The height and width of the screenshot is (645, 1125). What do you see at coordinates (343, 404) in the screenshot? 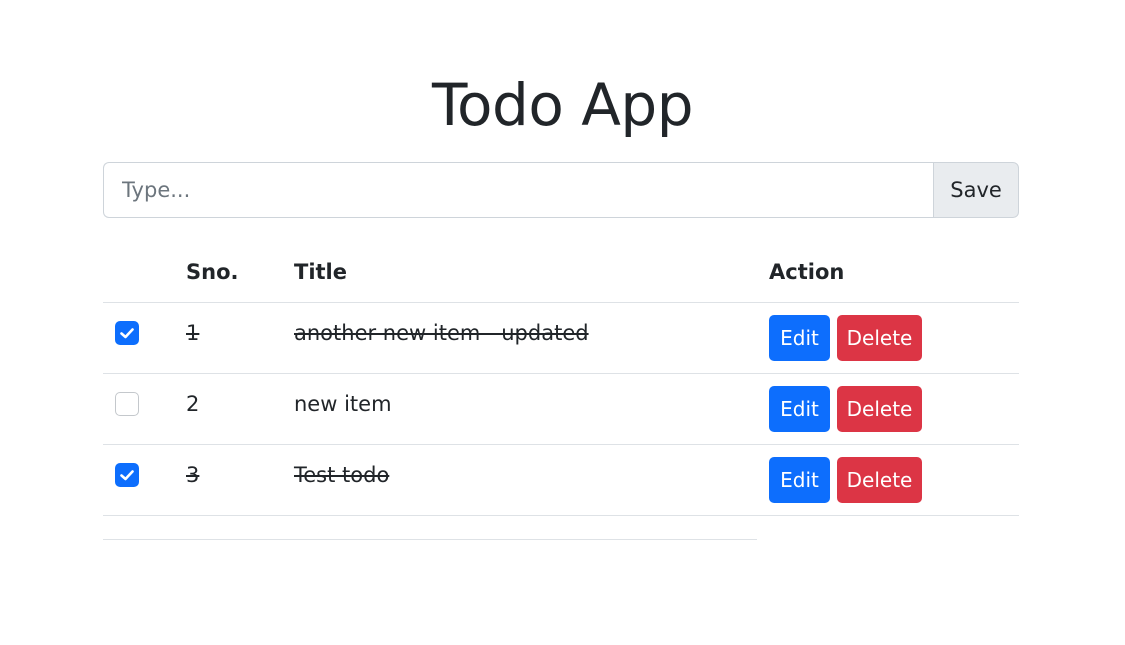
I see `row-title: new item` at bounding box center [343, 404].